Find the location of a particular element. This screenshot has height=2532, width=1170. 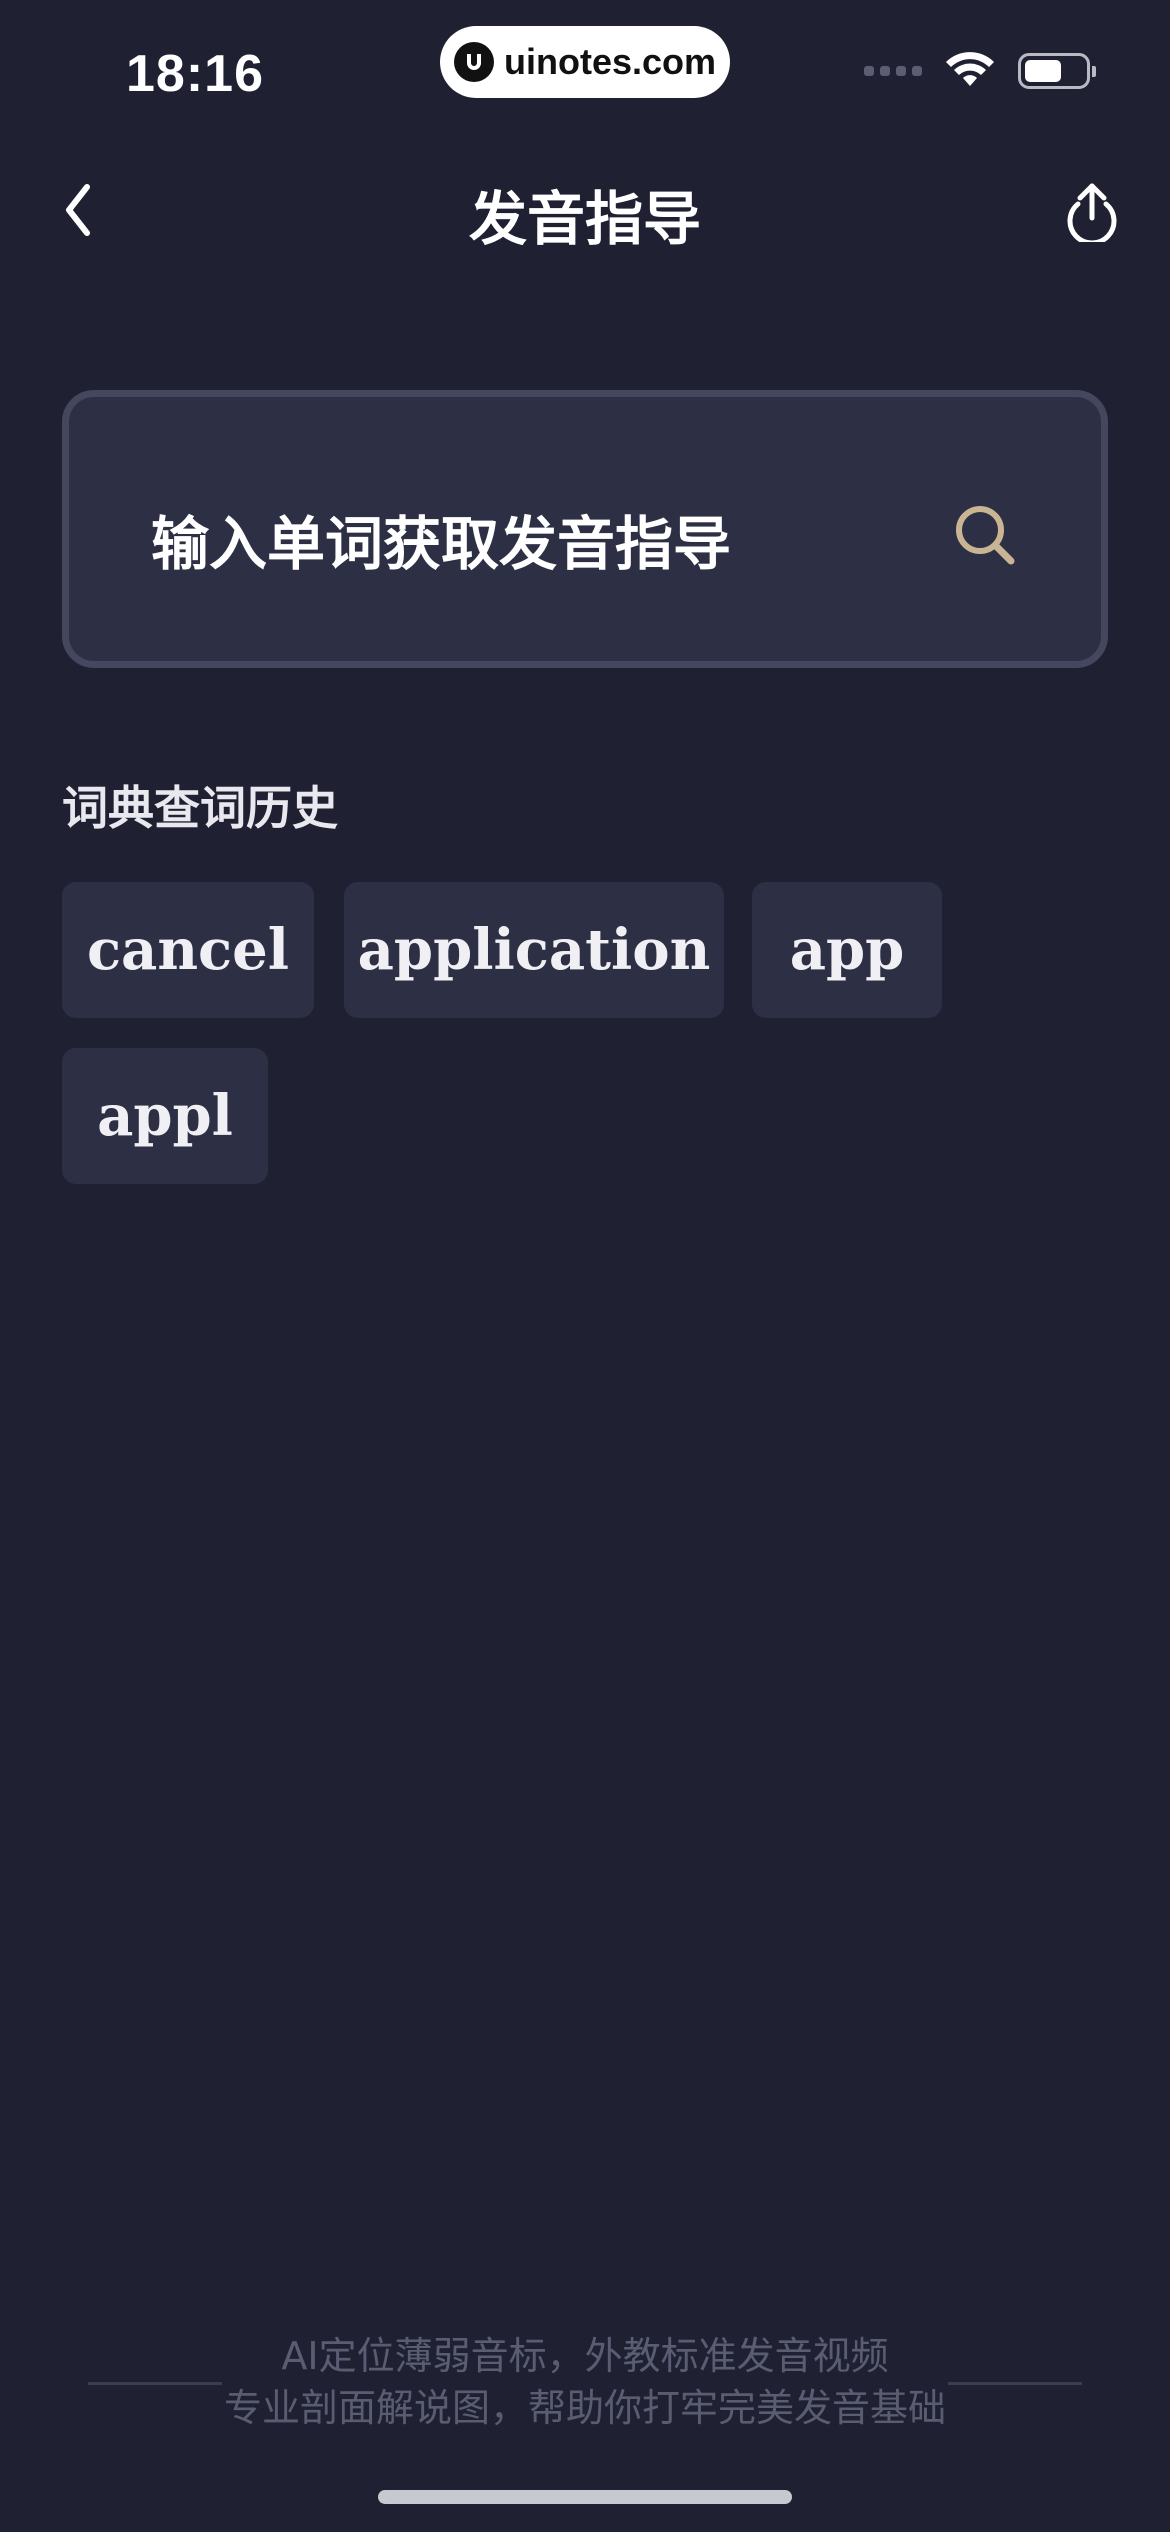

battery-level is located at coordinates (1043, 71).